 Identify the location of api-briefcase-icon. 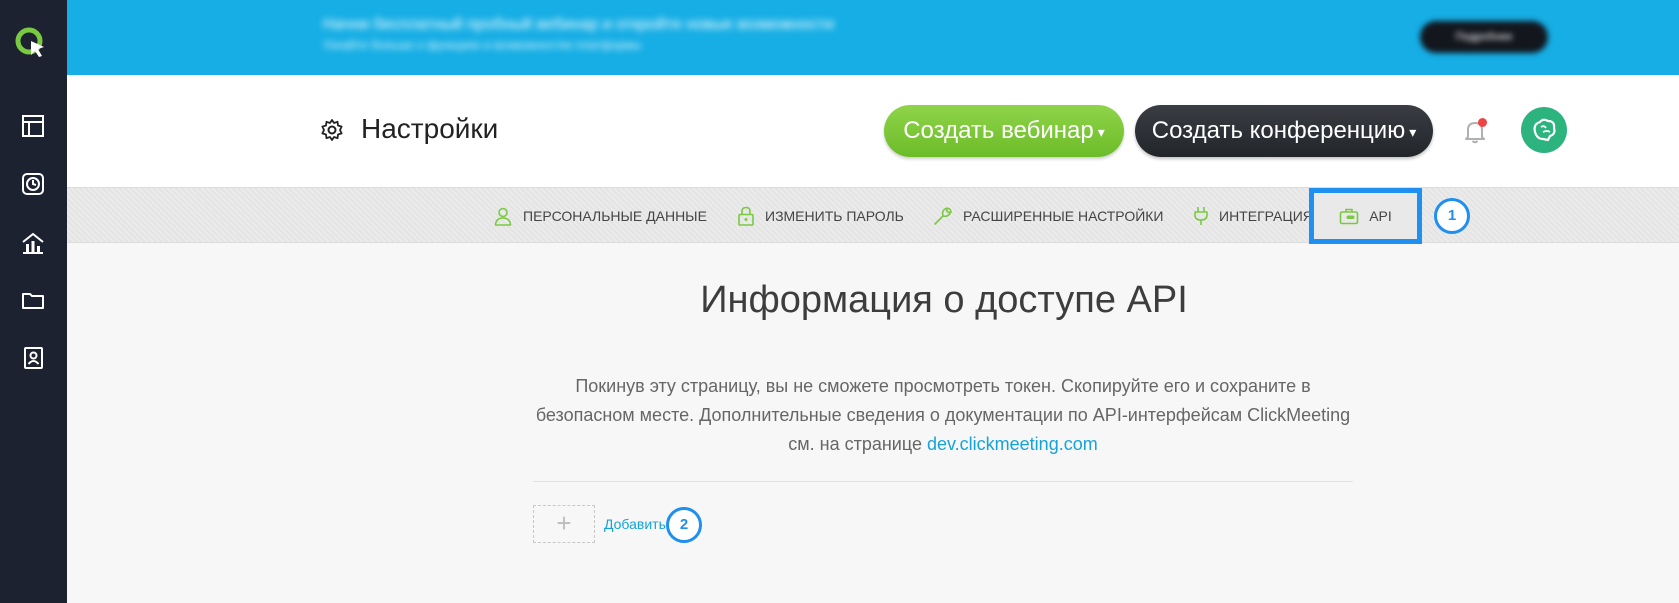
(1349, 216).